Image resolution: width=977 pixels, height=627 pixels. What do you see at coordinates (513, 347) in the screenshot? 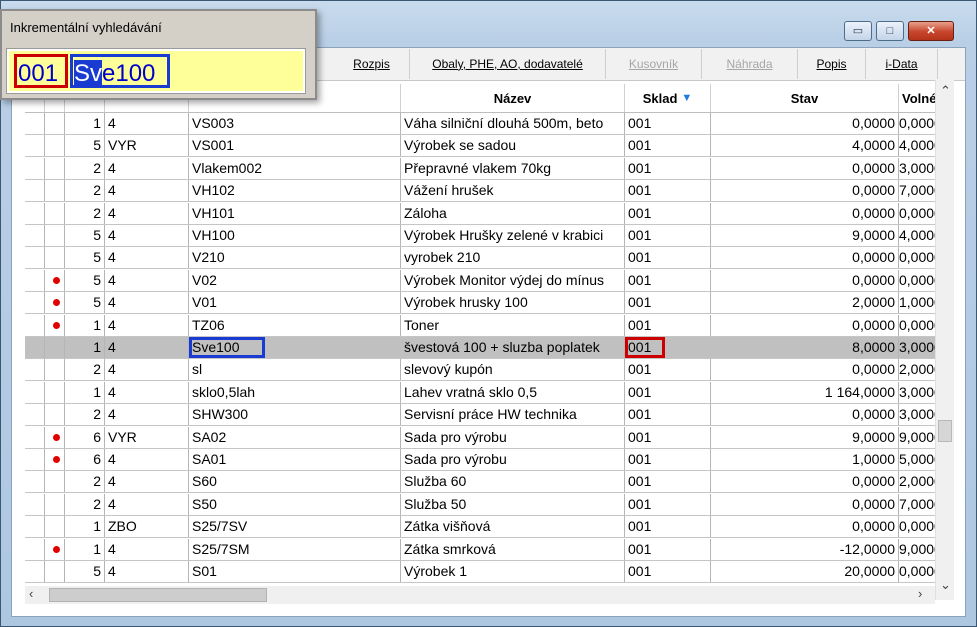
I see `cell-name: švestová 100 + sluzba poplatek` at bounding box center [513, 347].